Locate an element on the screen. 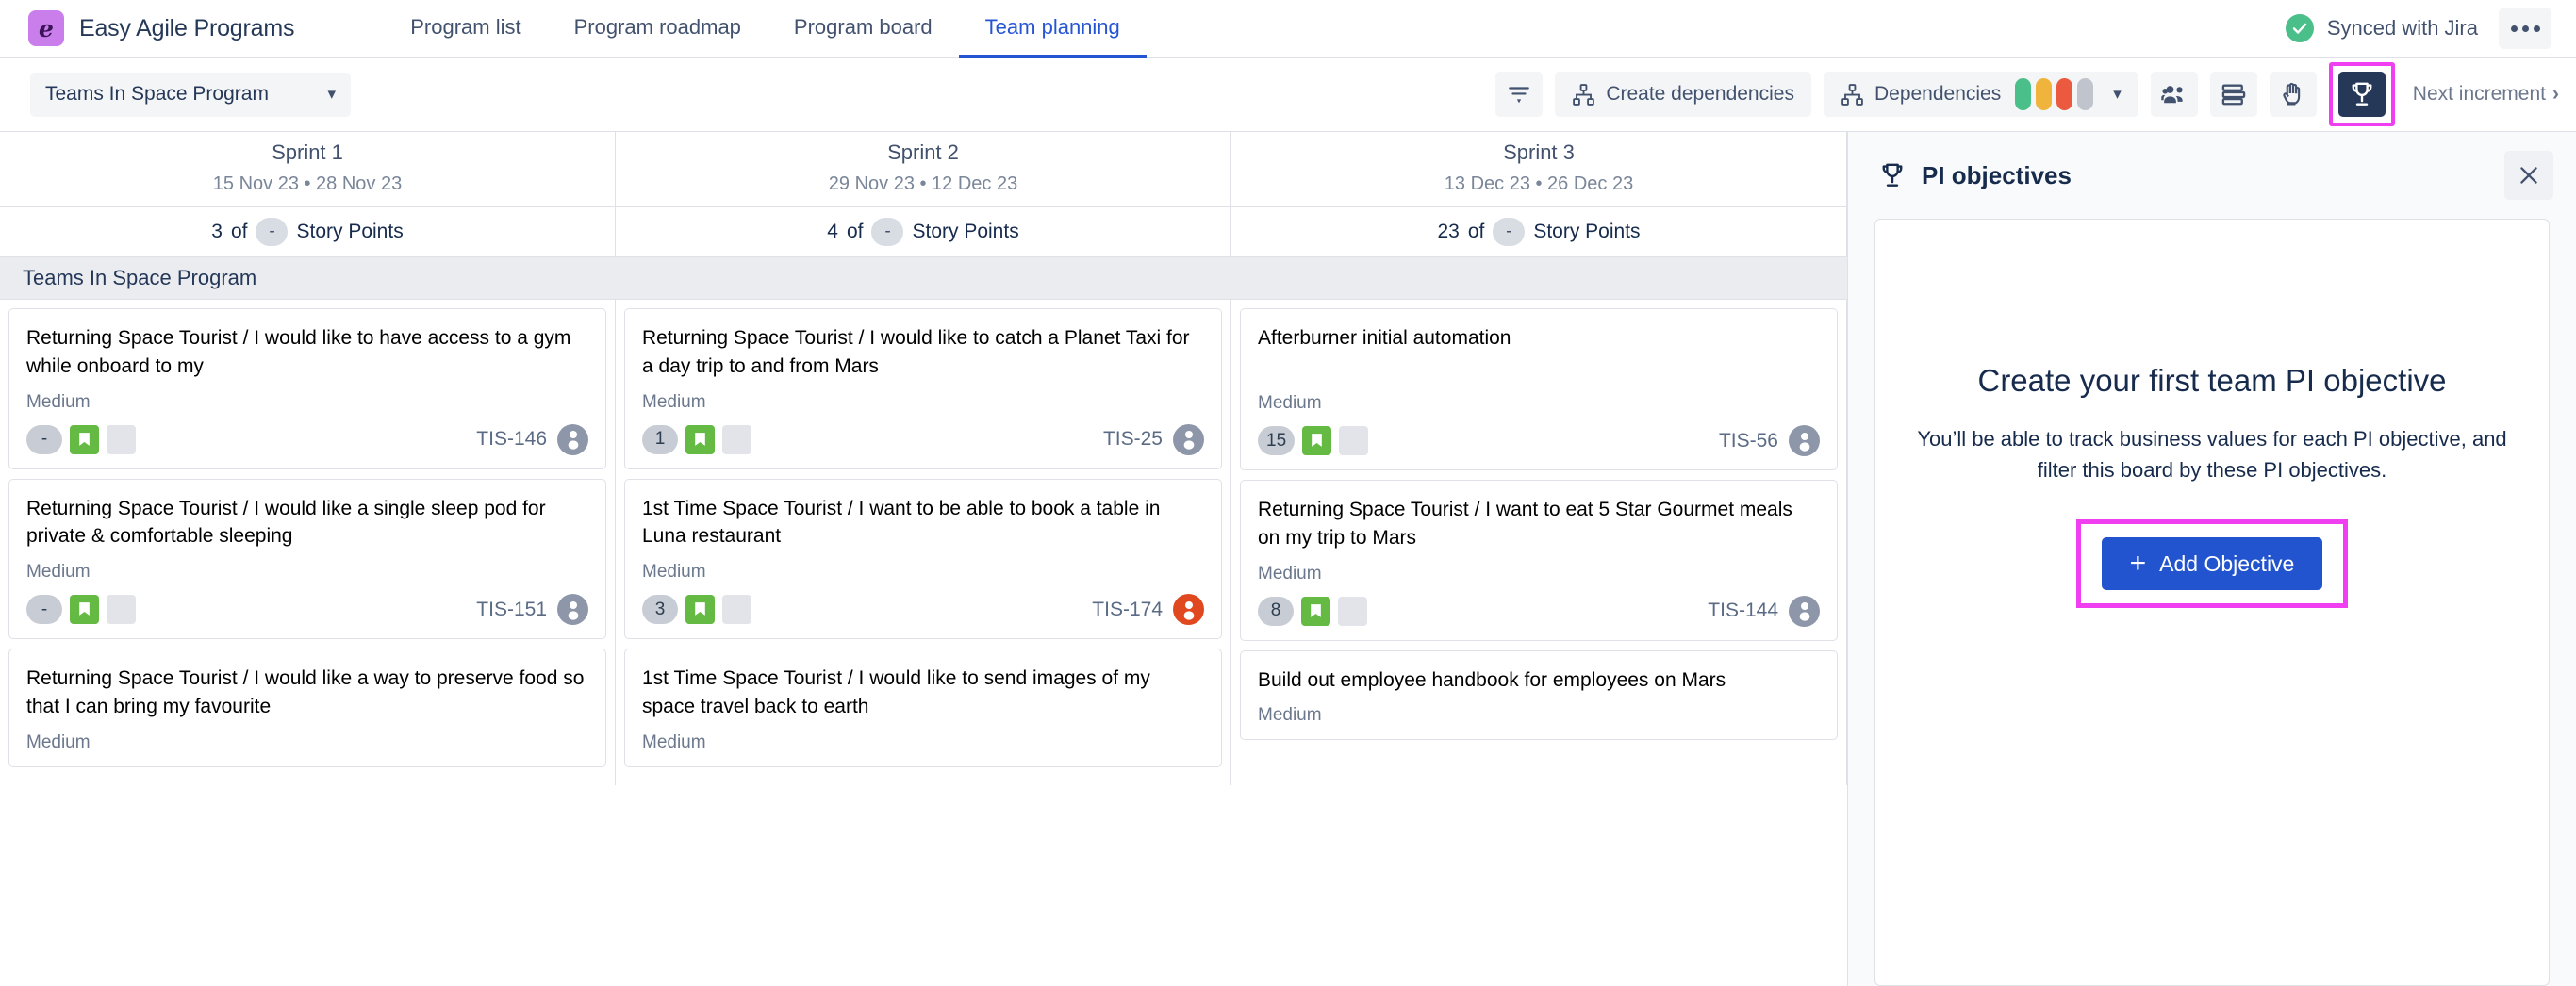  hand-icon is located at coordinates (2291, 94).